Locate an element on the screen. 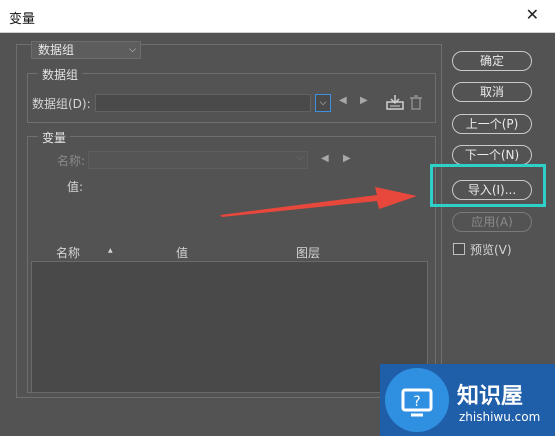  mode-select: 数据组 ⌵ is located at coordinates (86, 50).